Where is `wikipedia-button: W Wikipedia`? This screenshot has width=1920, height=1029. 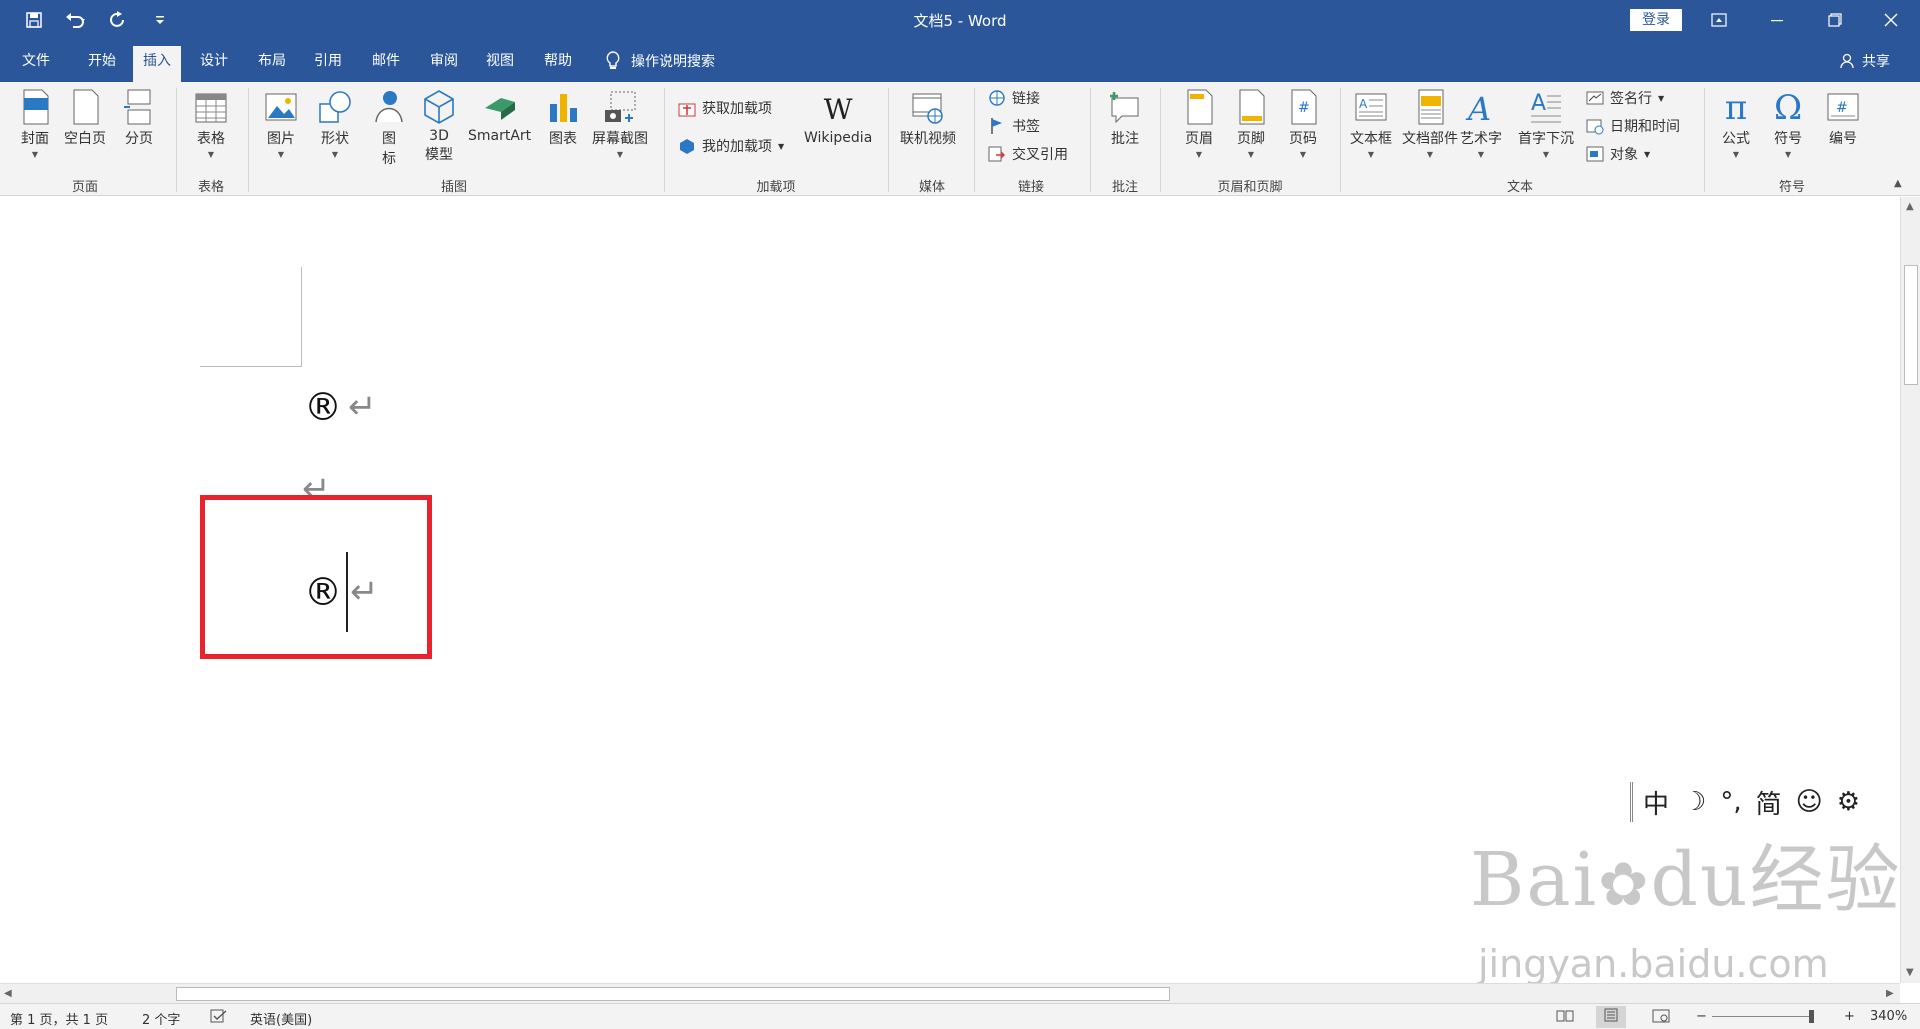
wikipedia-button: W Wikipedia is located at coordinates (838, 118).